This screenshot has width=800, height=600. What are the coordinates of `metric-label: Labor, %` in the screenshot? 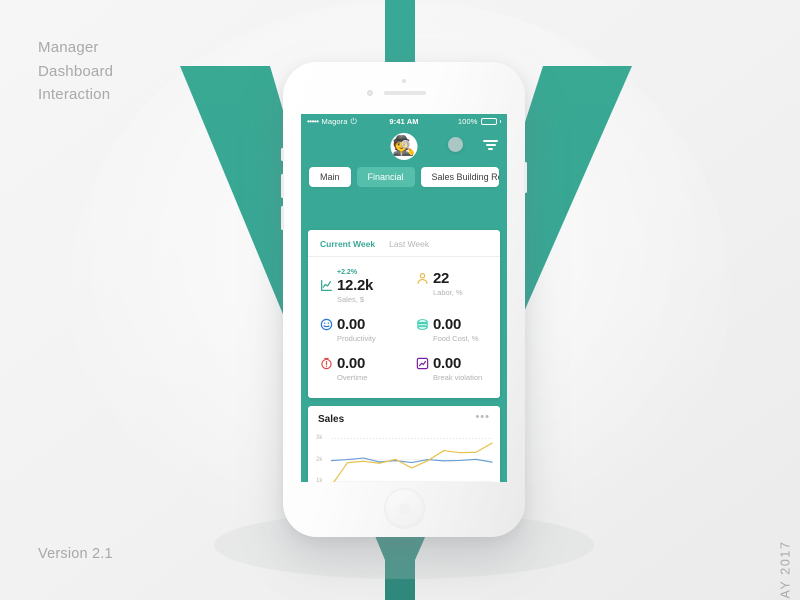 It's located at (448, 292).